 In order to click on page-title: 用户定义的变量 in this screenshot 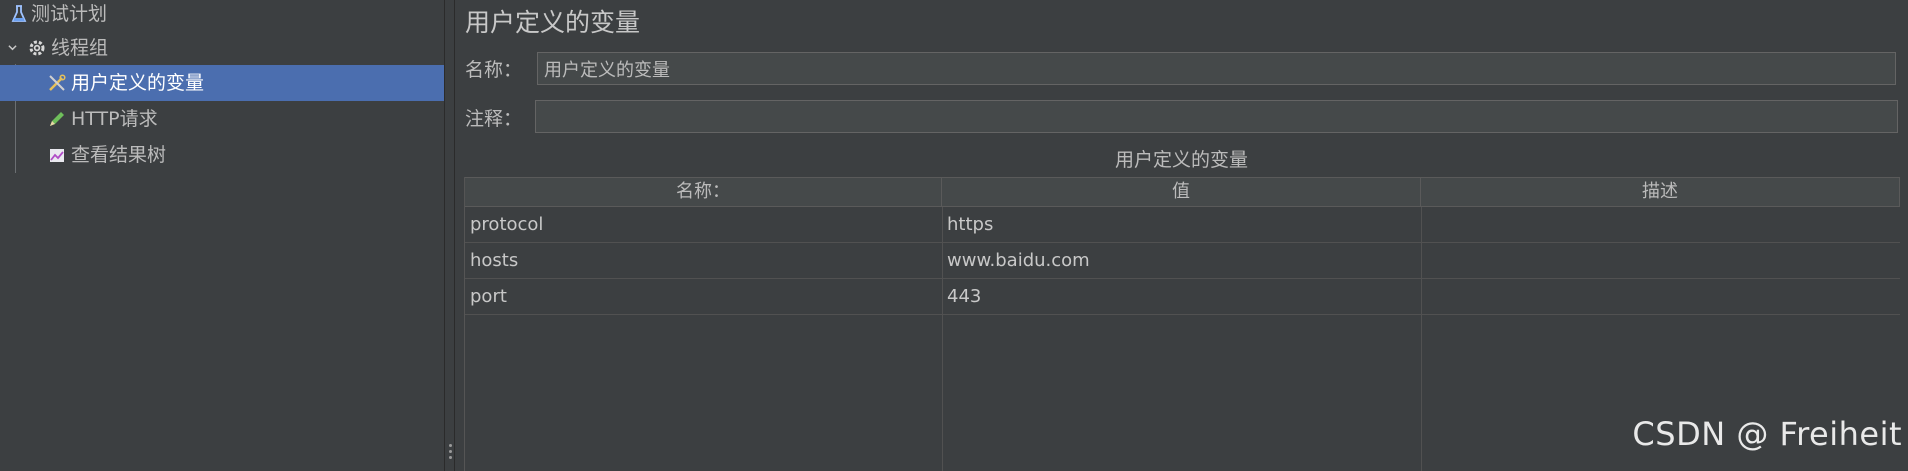, I will do `click(553, 22)`.